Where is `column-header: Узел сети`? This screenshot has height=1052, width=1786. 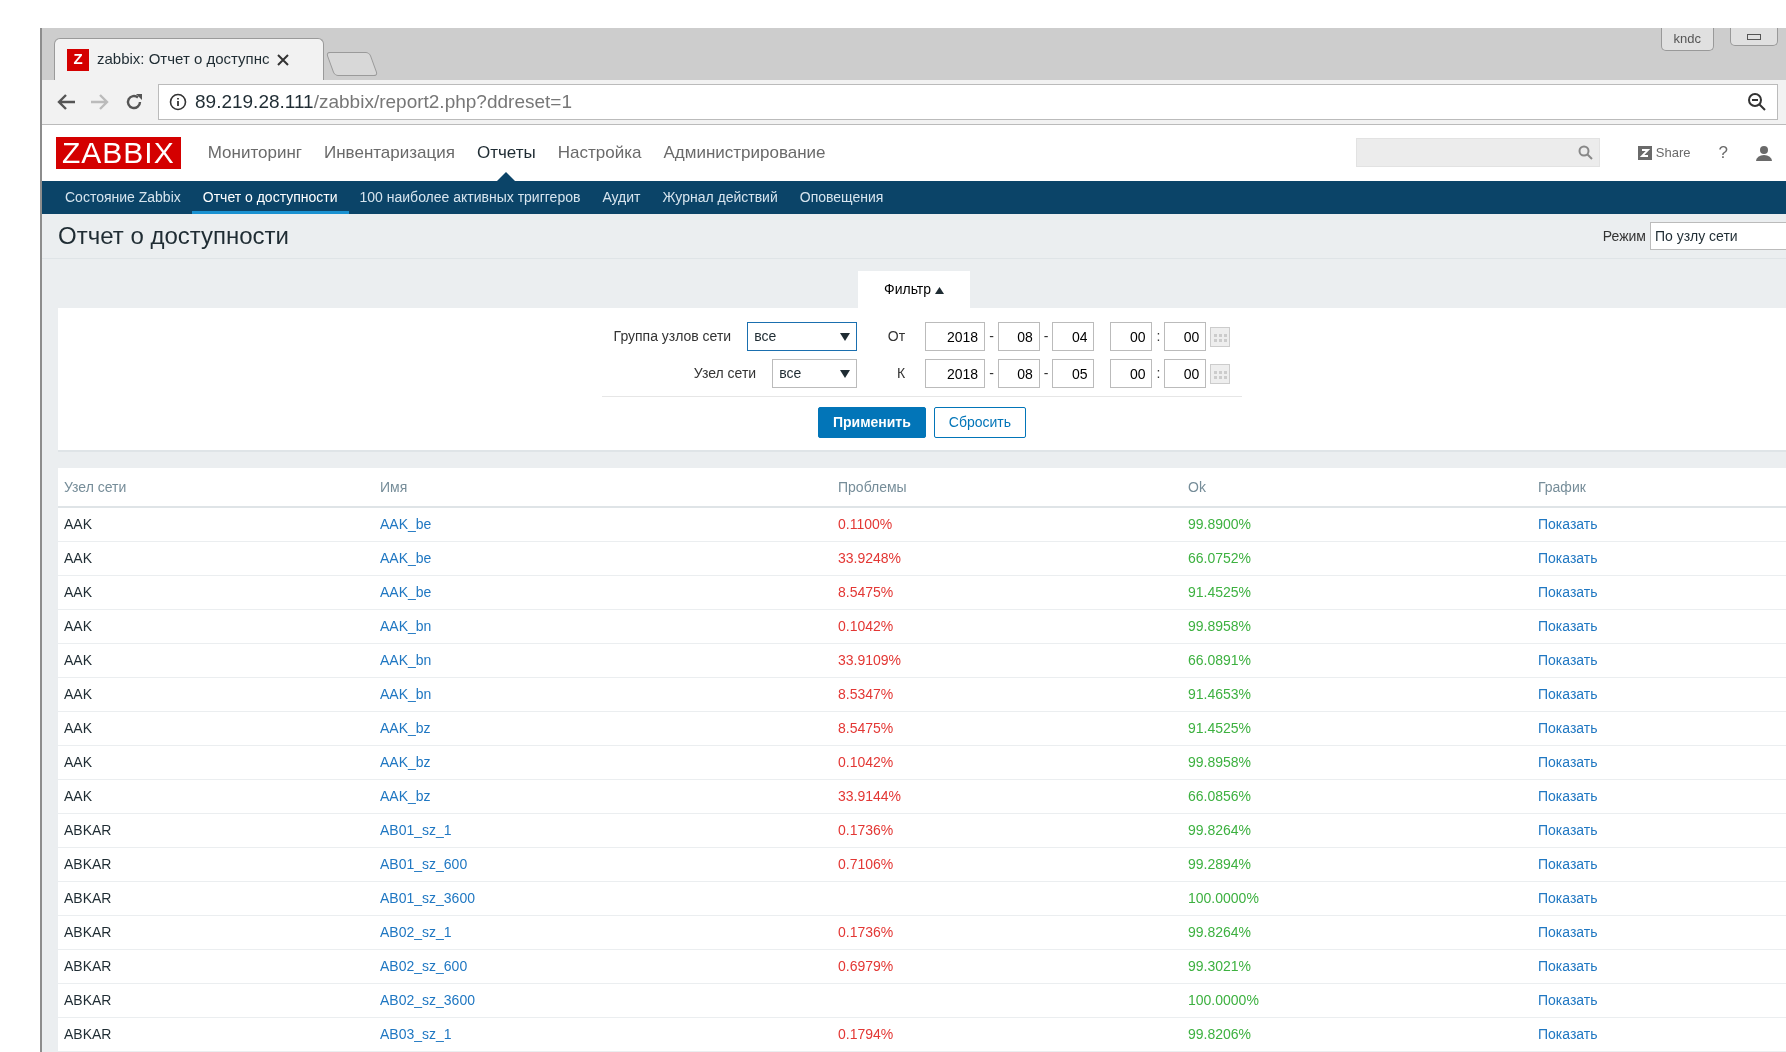
column-header: Узел сети is located at coordinates (96, 487).